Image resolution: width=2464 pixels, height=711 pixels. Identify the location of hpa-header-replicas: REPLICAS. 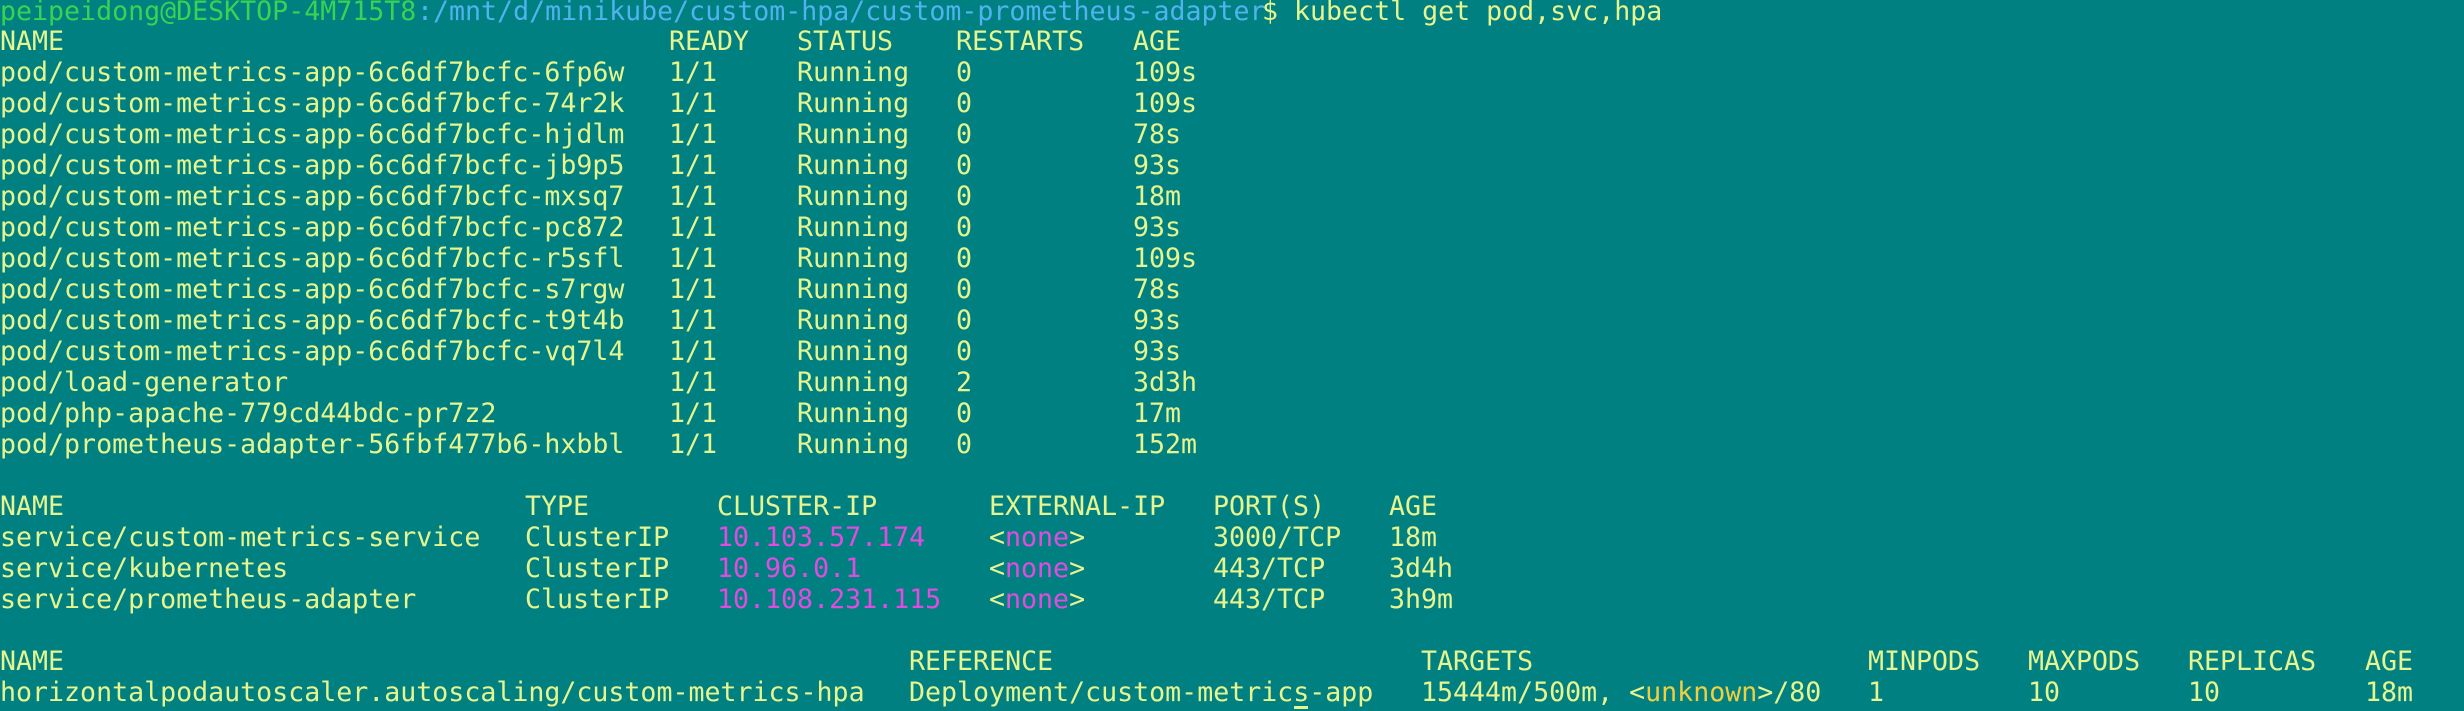
(2252, 661).